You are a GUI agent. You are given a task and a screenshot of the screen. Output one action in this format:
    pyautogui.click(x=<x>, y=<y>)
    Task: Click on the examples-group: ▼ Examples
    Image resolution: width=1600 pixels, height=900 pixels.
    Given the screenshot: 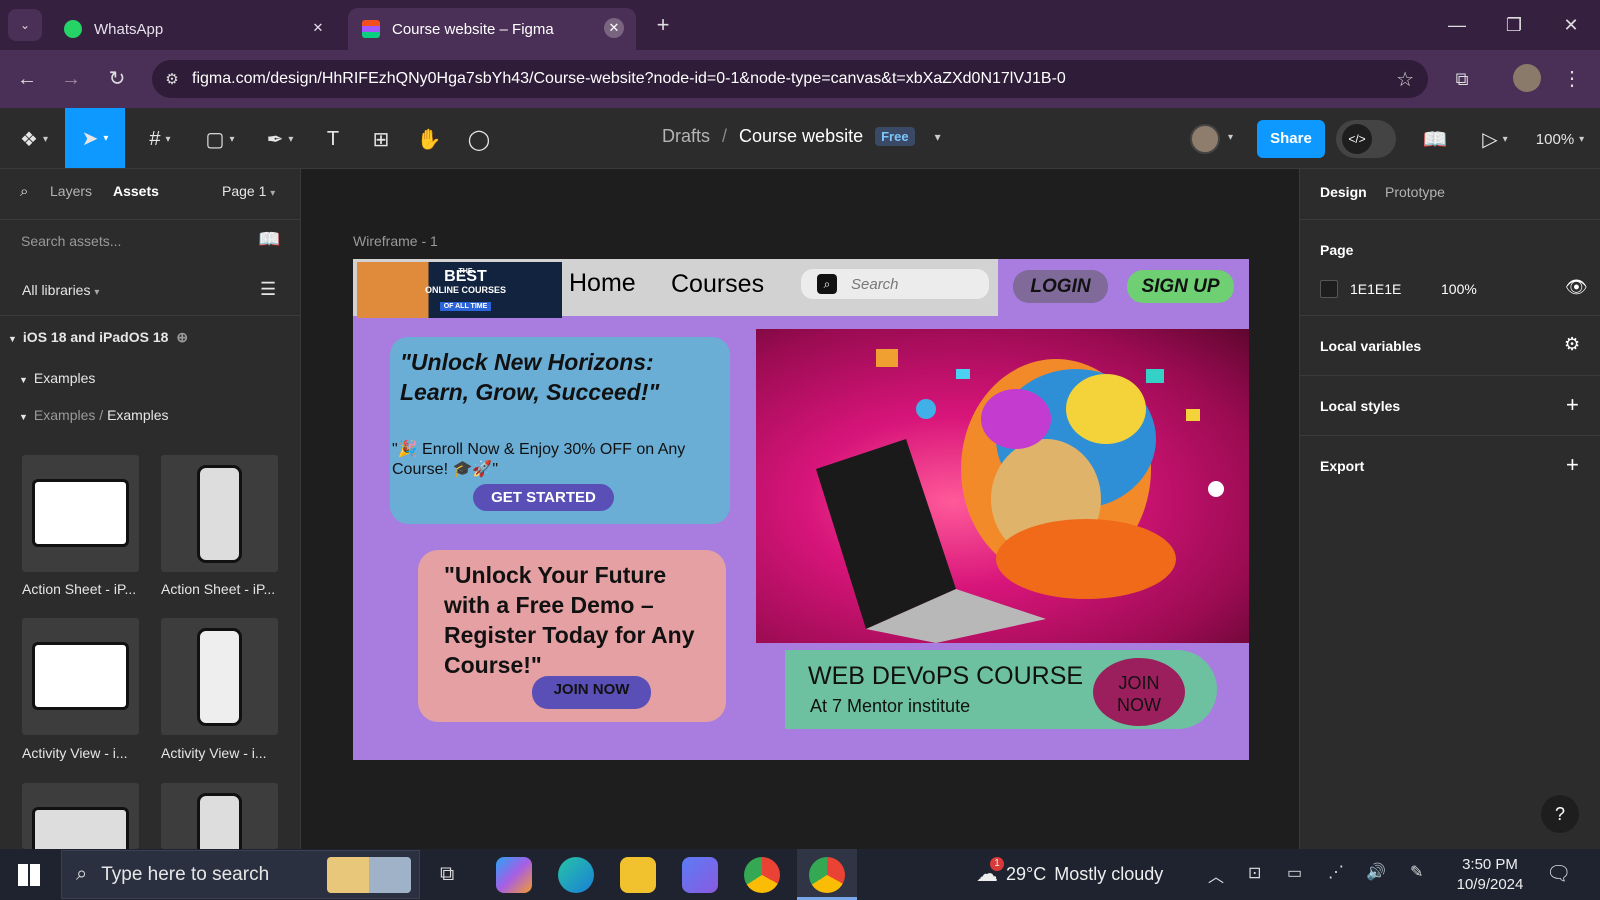 What is the action you would take?
    pyautogui.click(x=57, y=378)
    